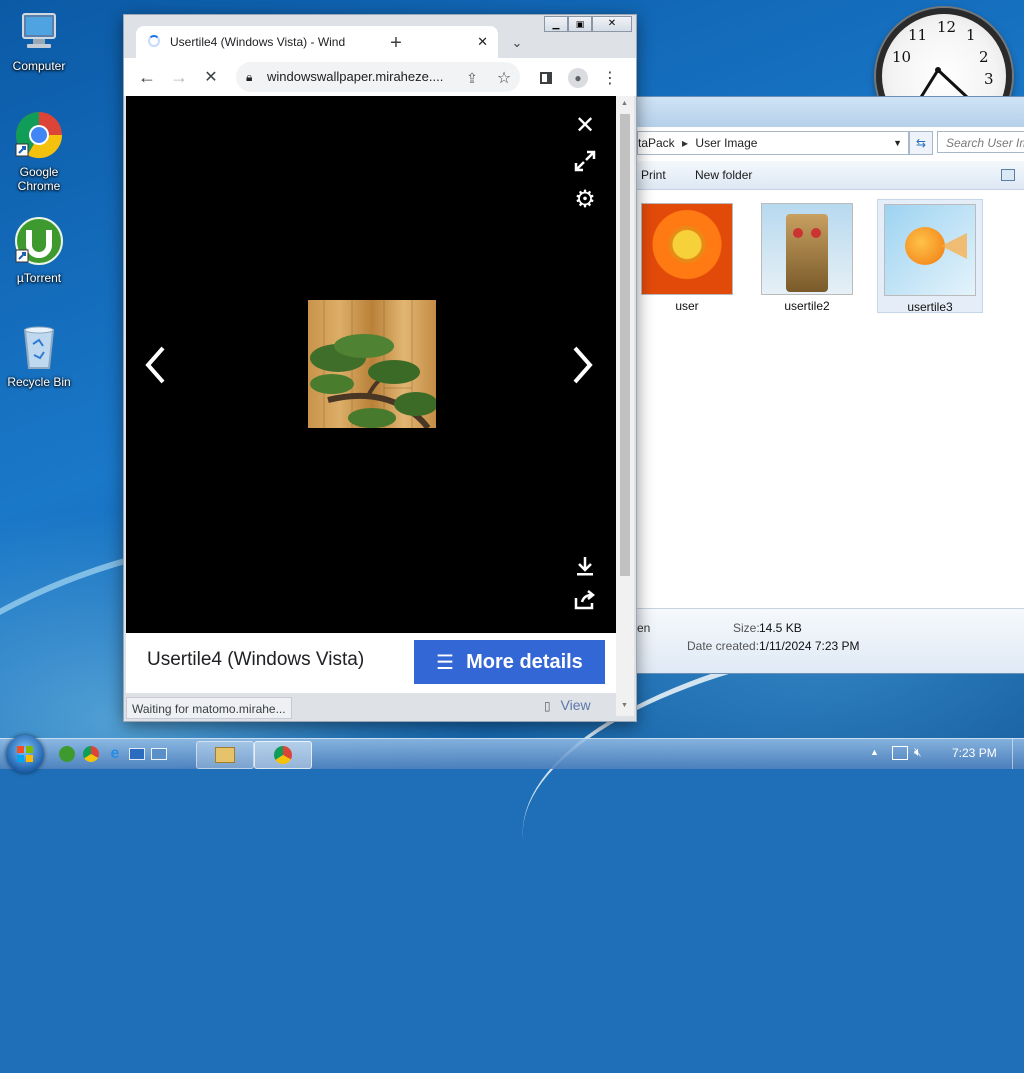  Describe the element at coordinates (807, 306) in the screenshot. I see `file-label: usertile2` at that location.